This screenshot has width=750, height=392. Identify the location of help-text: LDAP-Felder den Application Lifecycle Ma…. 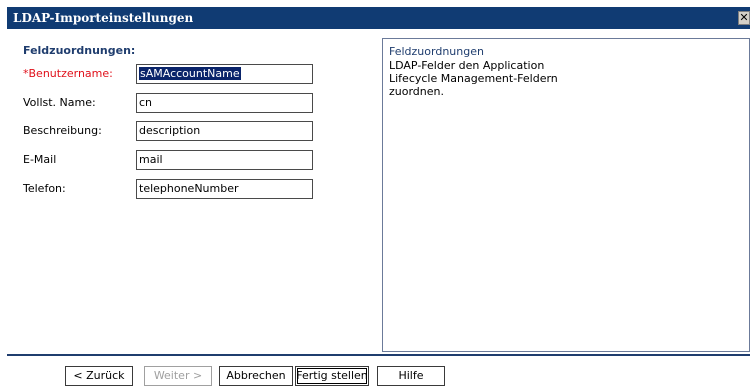
(473, 78).